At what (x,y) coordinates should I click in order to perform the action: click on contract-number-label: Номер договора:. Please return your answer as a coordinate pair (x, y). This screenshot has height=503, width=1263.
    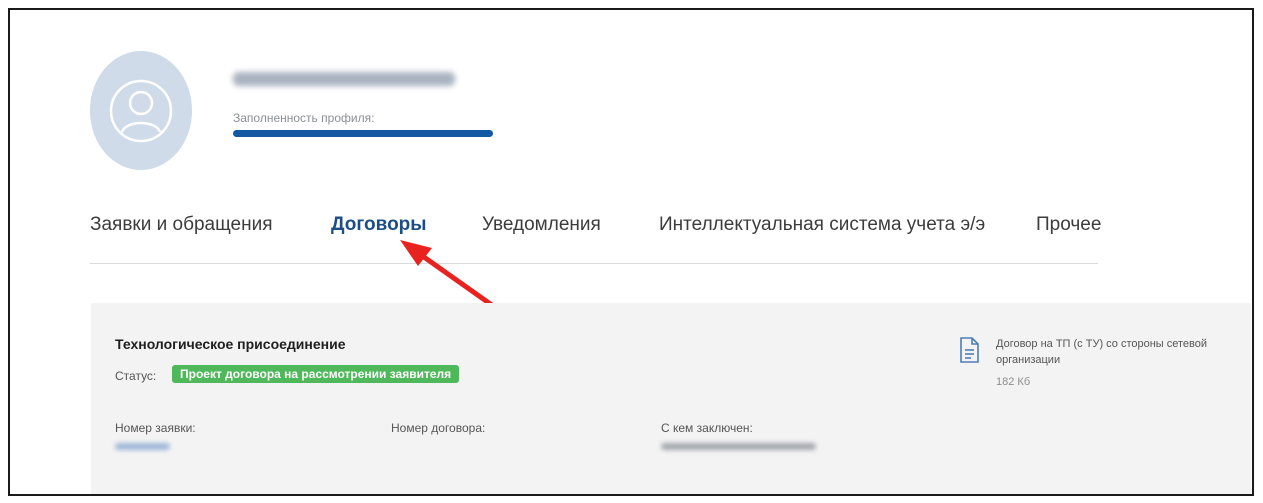
    Looking at the image, I should click on (438, 428).